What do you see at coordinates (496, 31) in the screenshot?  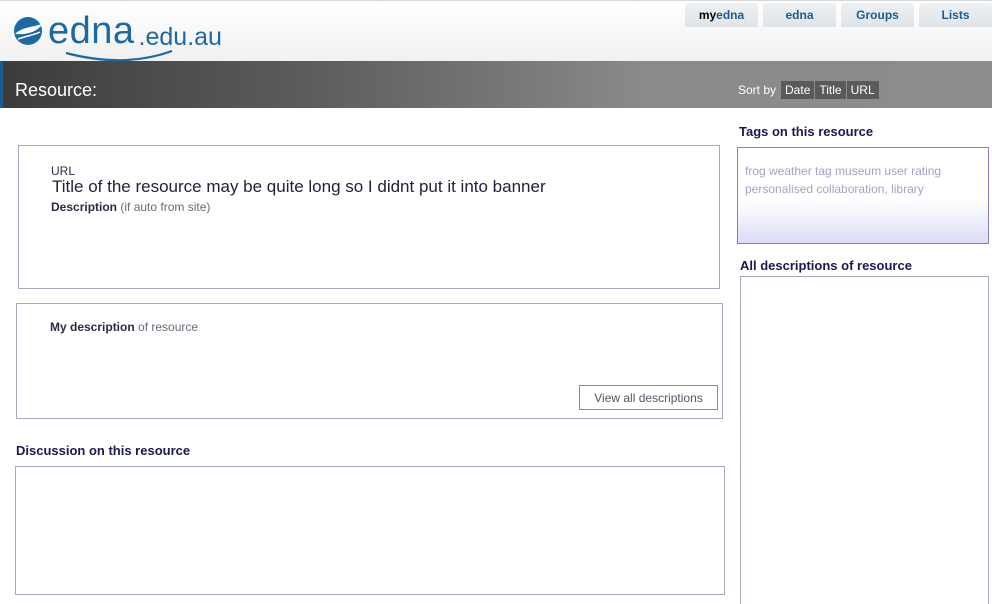 I see `top-header: edna .edu.au my edna edna Groups Lists` at bounding box center [496, 31].